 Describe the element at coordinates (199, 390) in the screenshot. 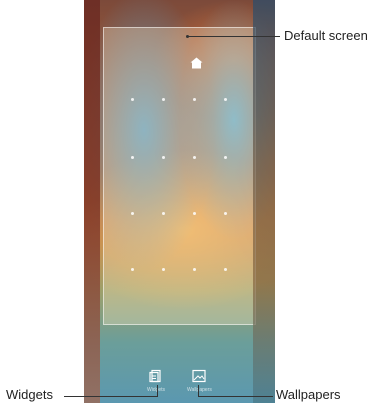

I see `wallpapers-label: Wallpapers` at that location.